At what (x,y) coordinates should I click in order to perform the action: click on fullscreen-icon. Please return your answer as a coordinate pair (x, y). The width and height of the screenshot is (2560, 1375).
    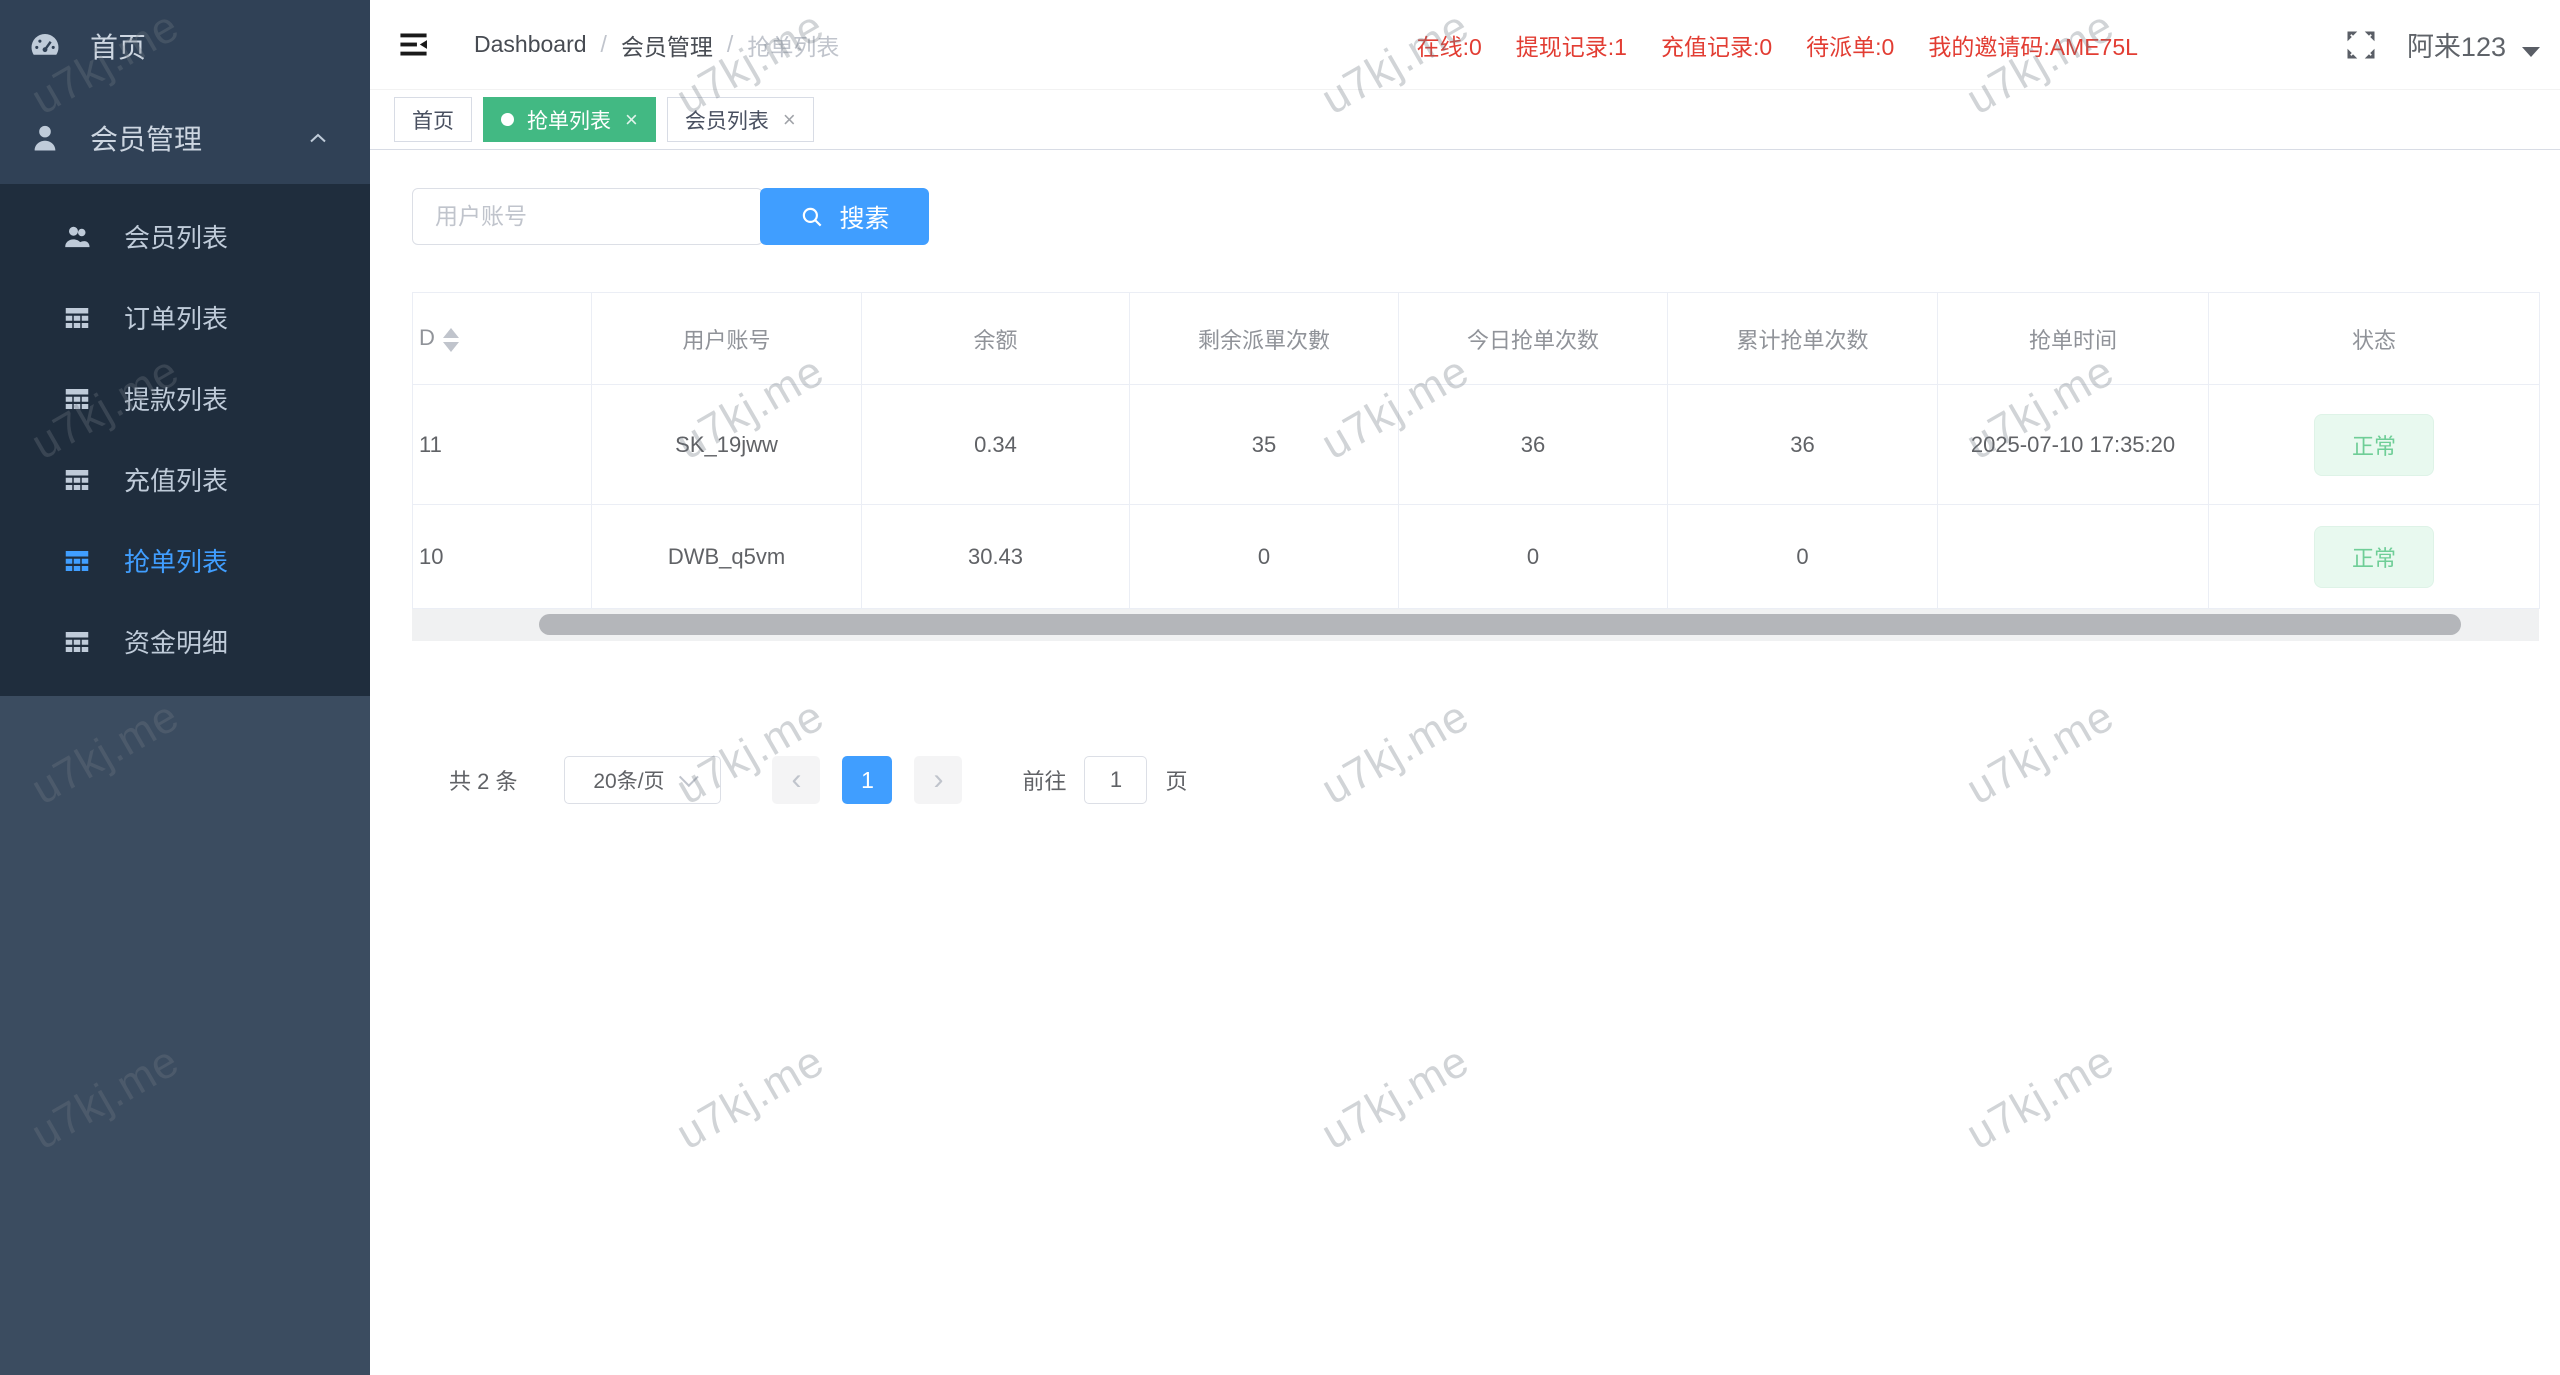
    Looking at the image, I should click on (2361, 45).